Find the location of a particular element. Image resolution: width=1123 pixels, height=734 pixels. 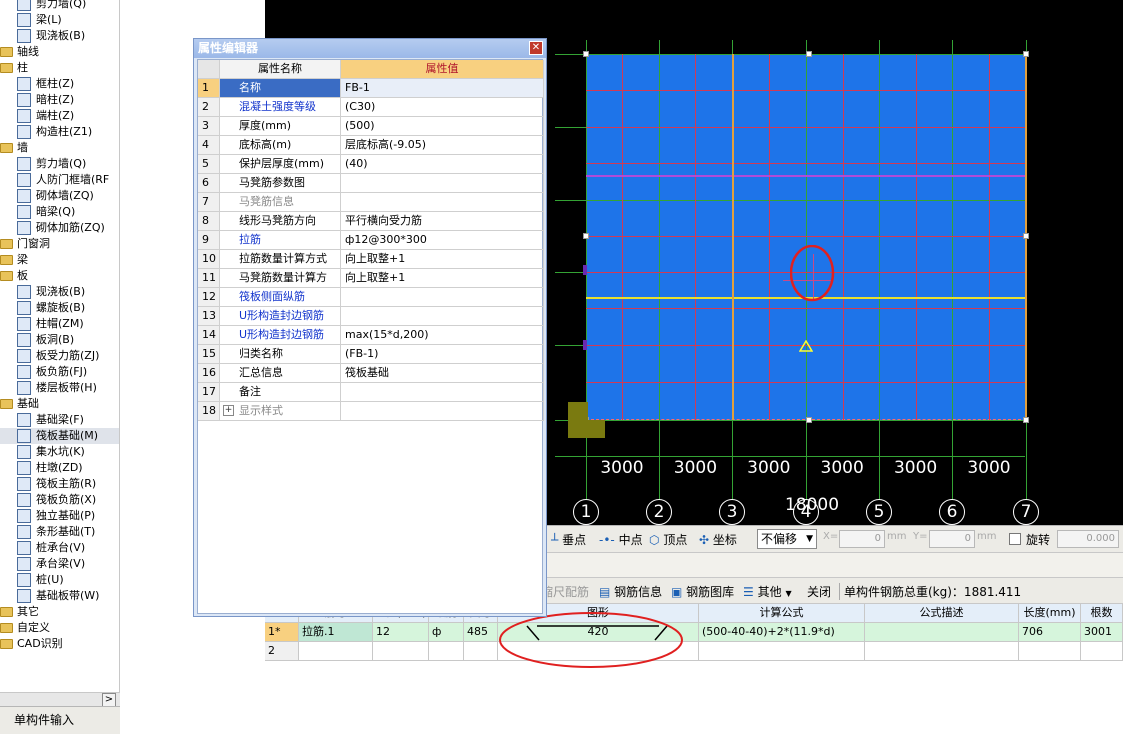

tree-folder: 基础 is located at coordinates (59, 404).